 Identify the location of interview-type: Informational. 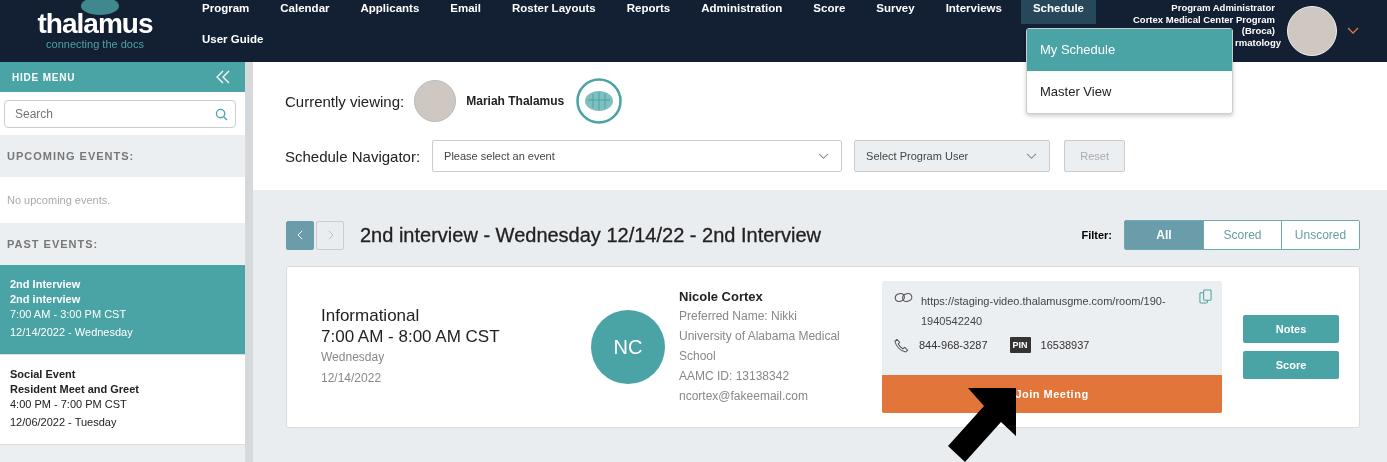
(371, 315).